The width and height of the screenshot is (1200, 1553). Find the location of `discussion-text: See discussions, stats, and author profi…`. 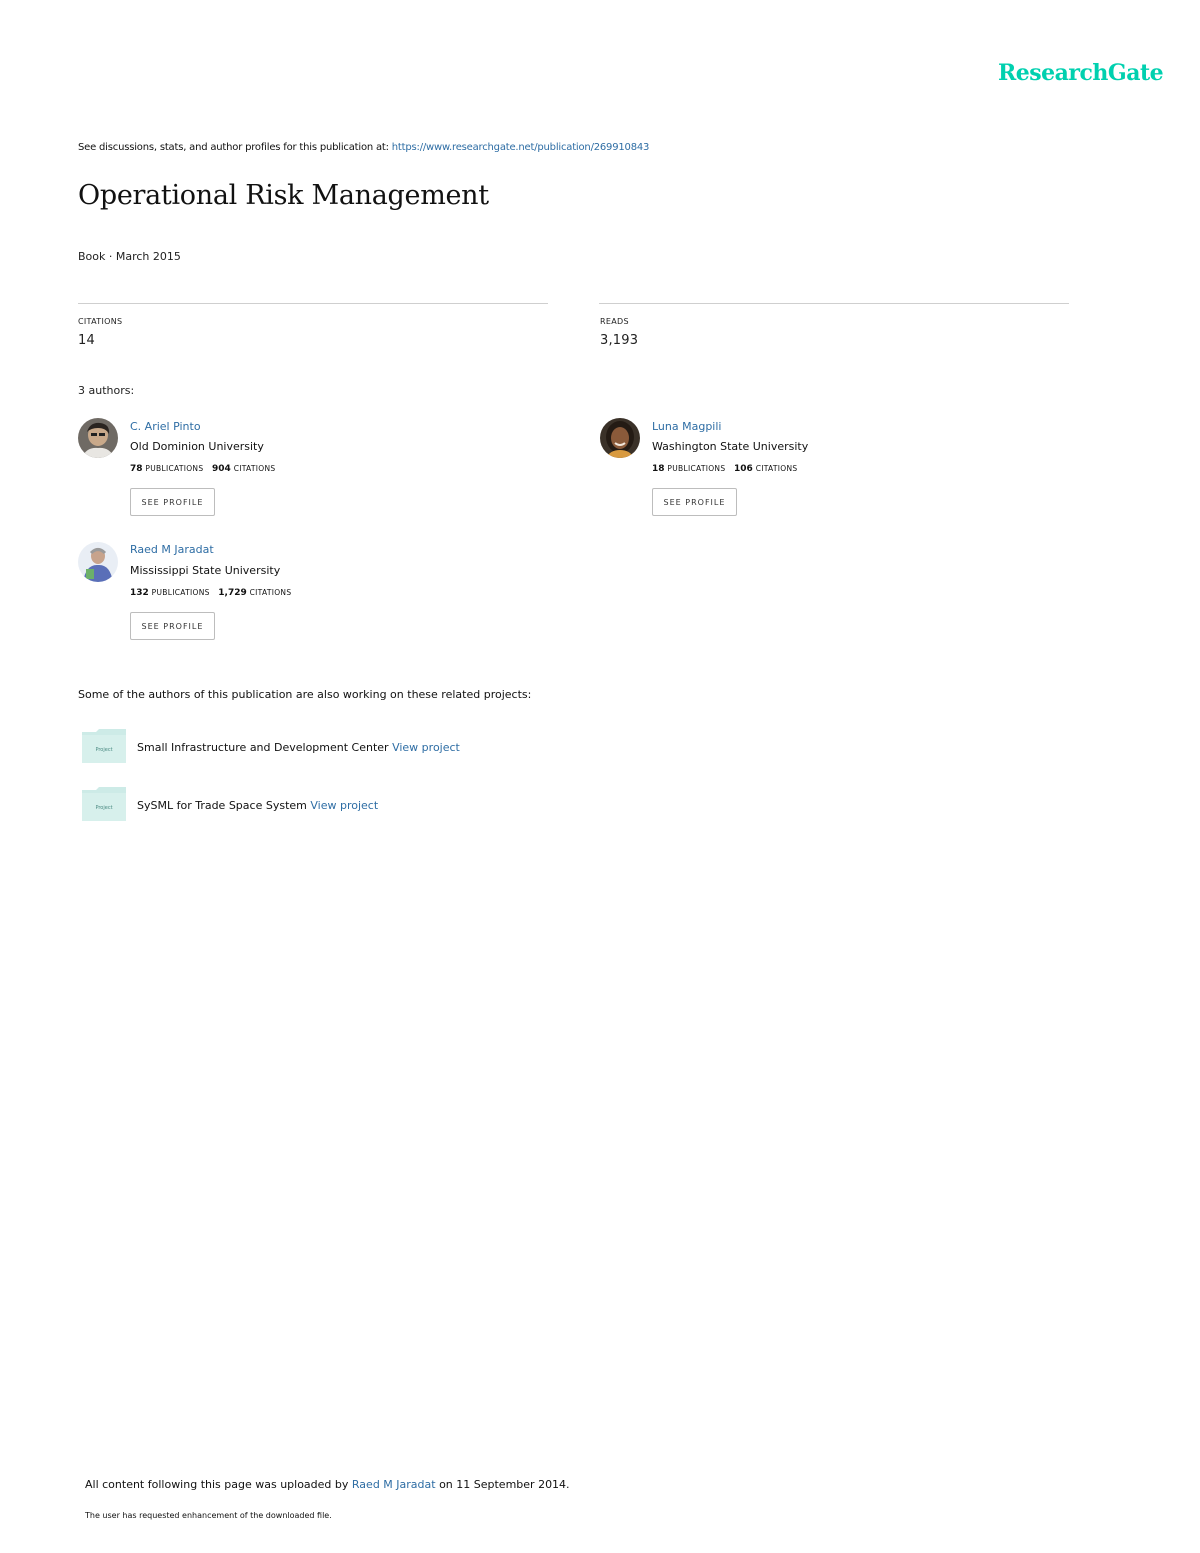

discussion-text: See discussions, stats, and author profi… is located at coordinates (235, 147).